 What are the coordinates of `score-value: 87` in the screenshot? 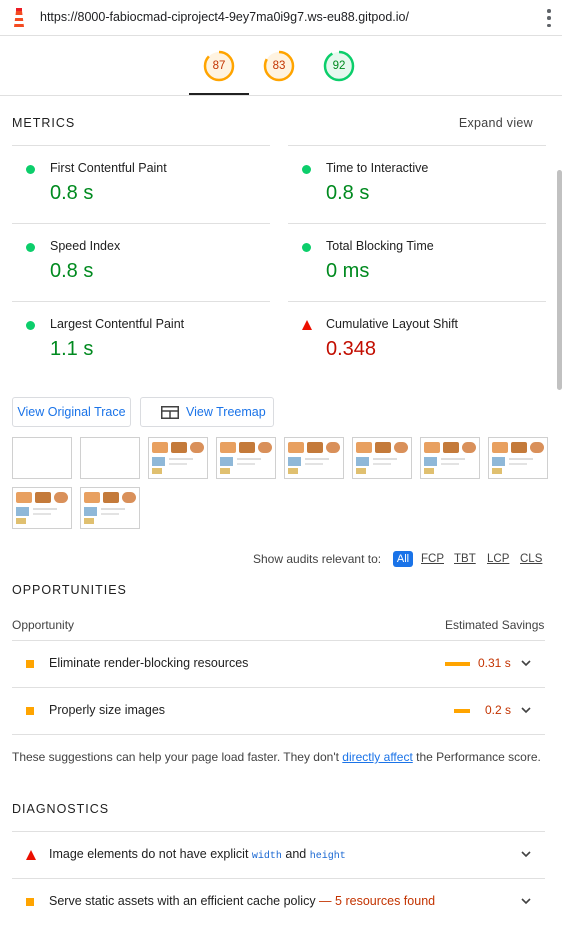 It's located at (219, 66).